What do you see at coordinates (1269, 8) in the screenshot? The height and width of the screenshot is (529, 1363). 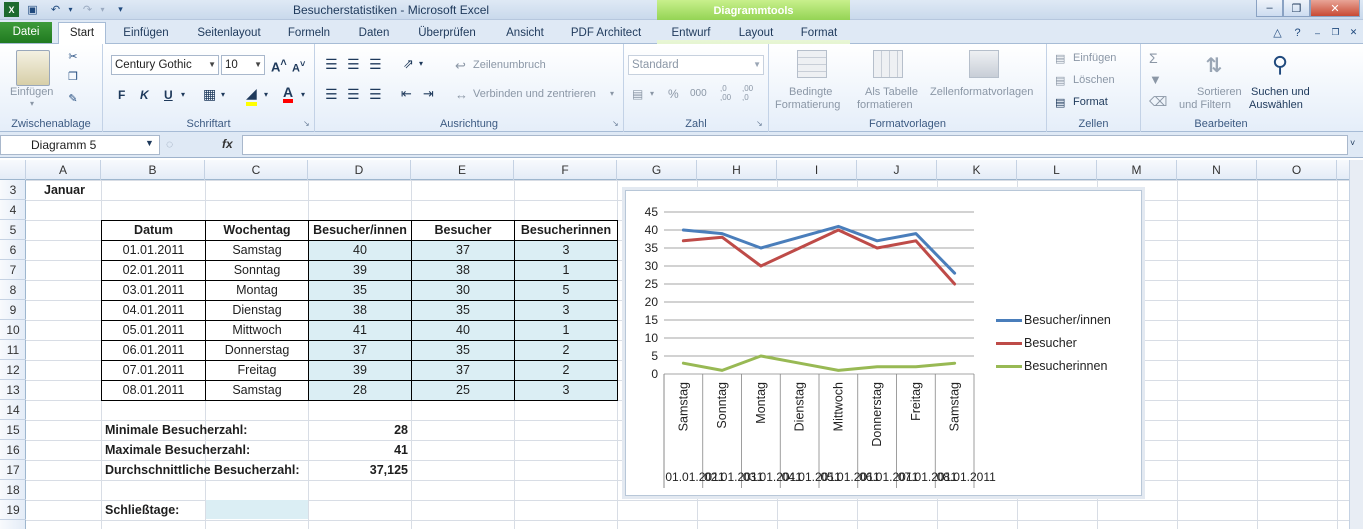 I see `minimize-icon: –` at bounding box center [1269, 8].